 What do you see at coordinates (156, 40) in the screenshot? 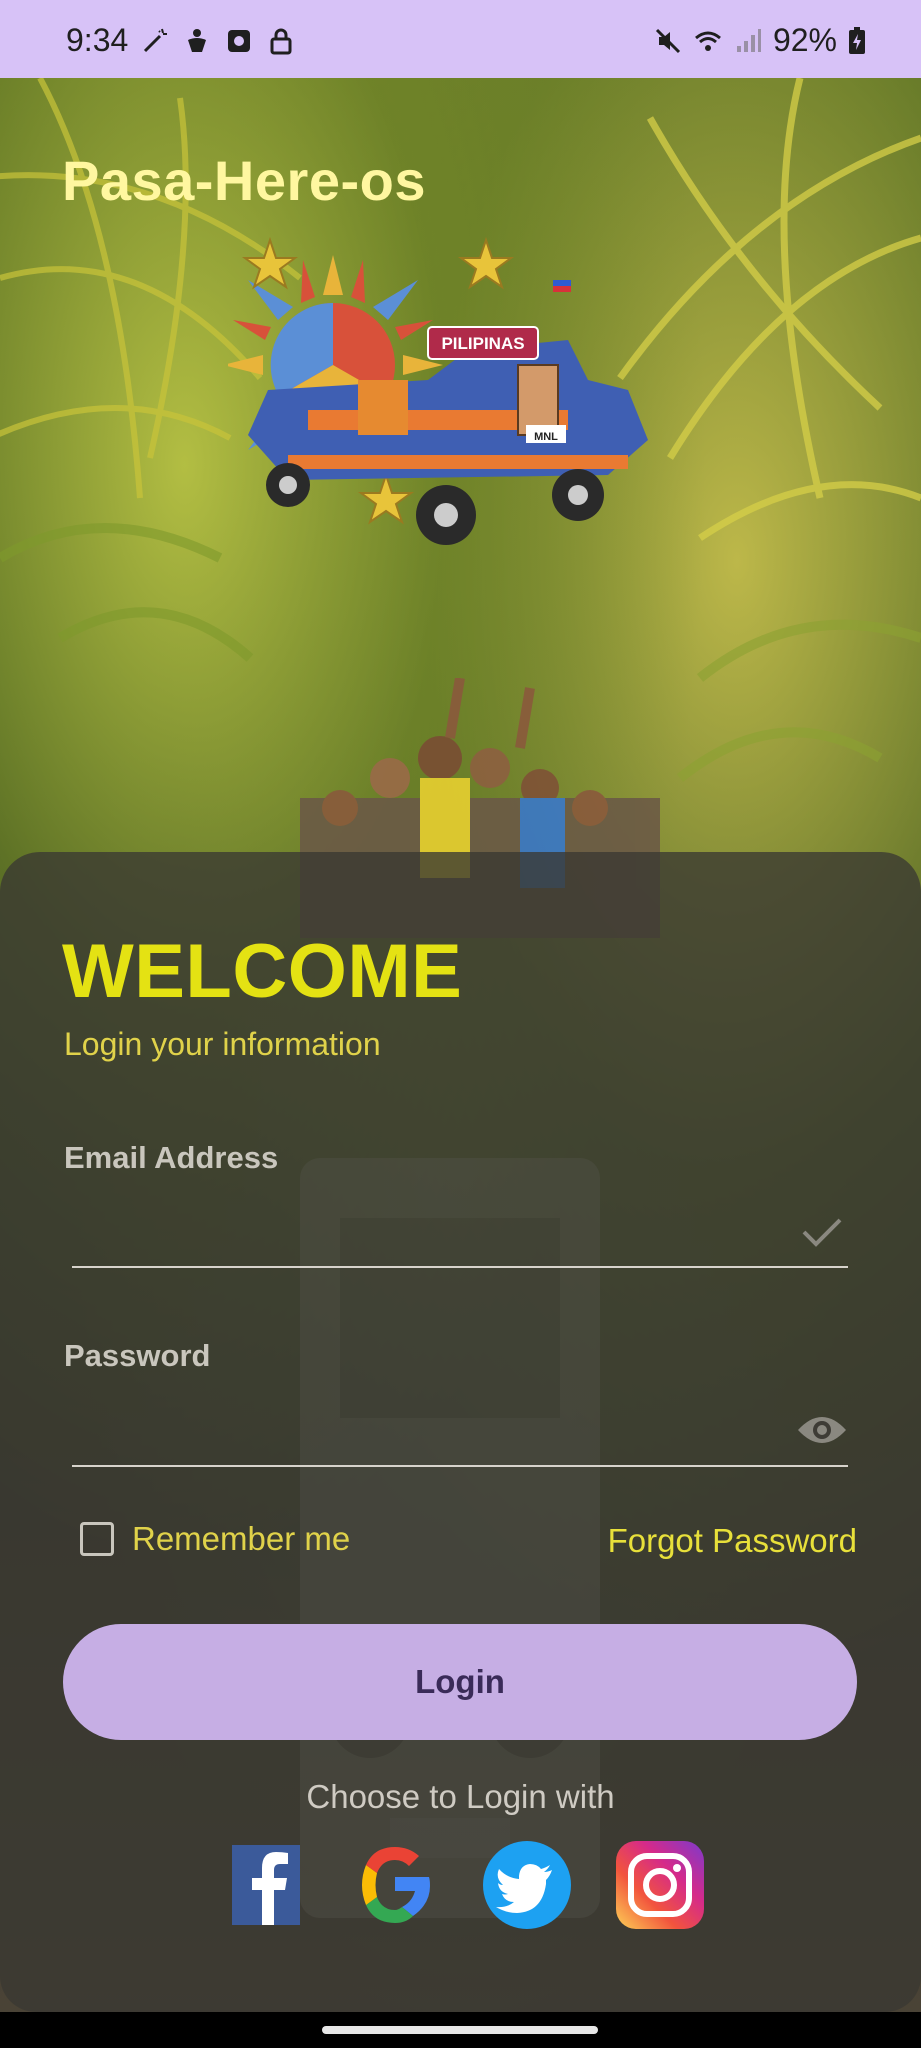
I see `magic-wand-icon` at bounding box center [156, 40].